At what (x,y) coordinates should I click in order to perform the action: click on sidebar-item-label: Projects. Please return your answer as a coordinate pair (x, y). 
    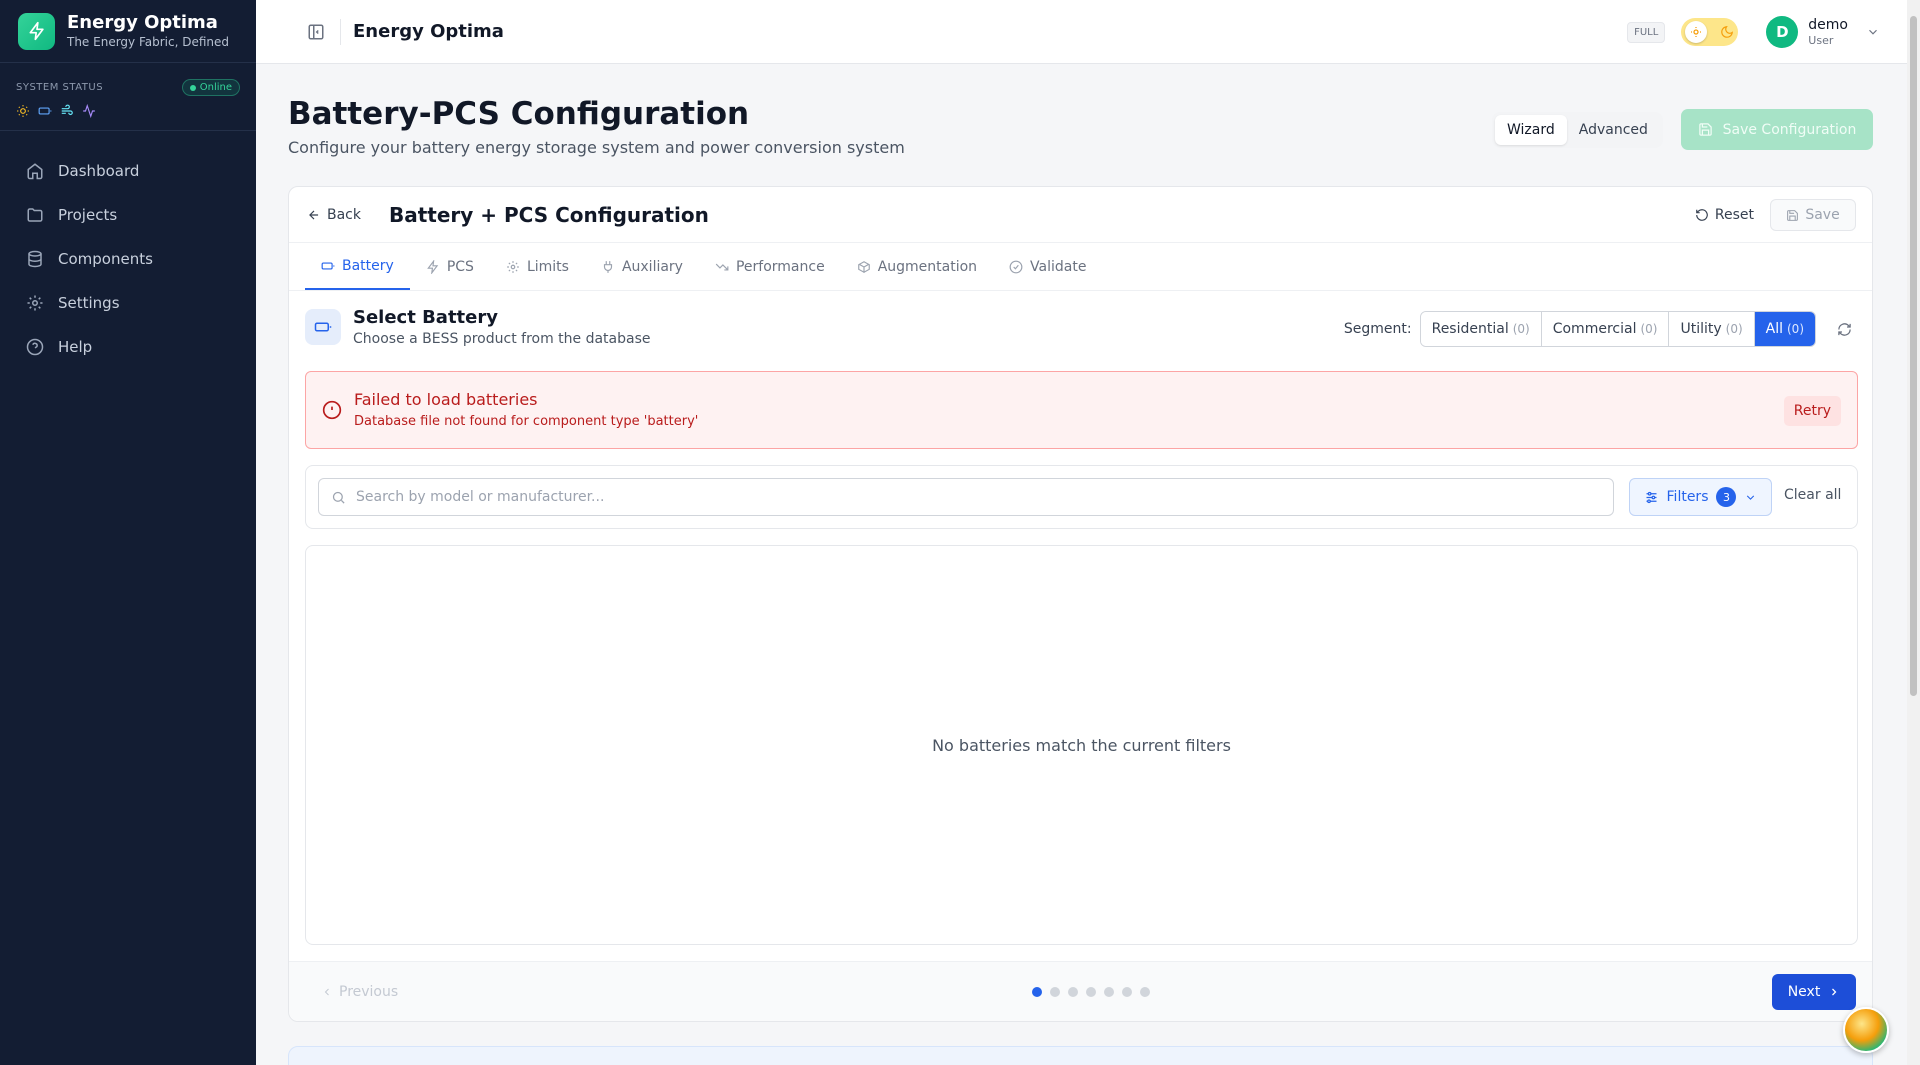
    Looking at the image, I should click on (88, 215).